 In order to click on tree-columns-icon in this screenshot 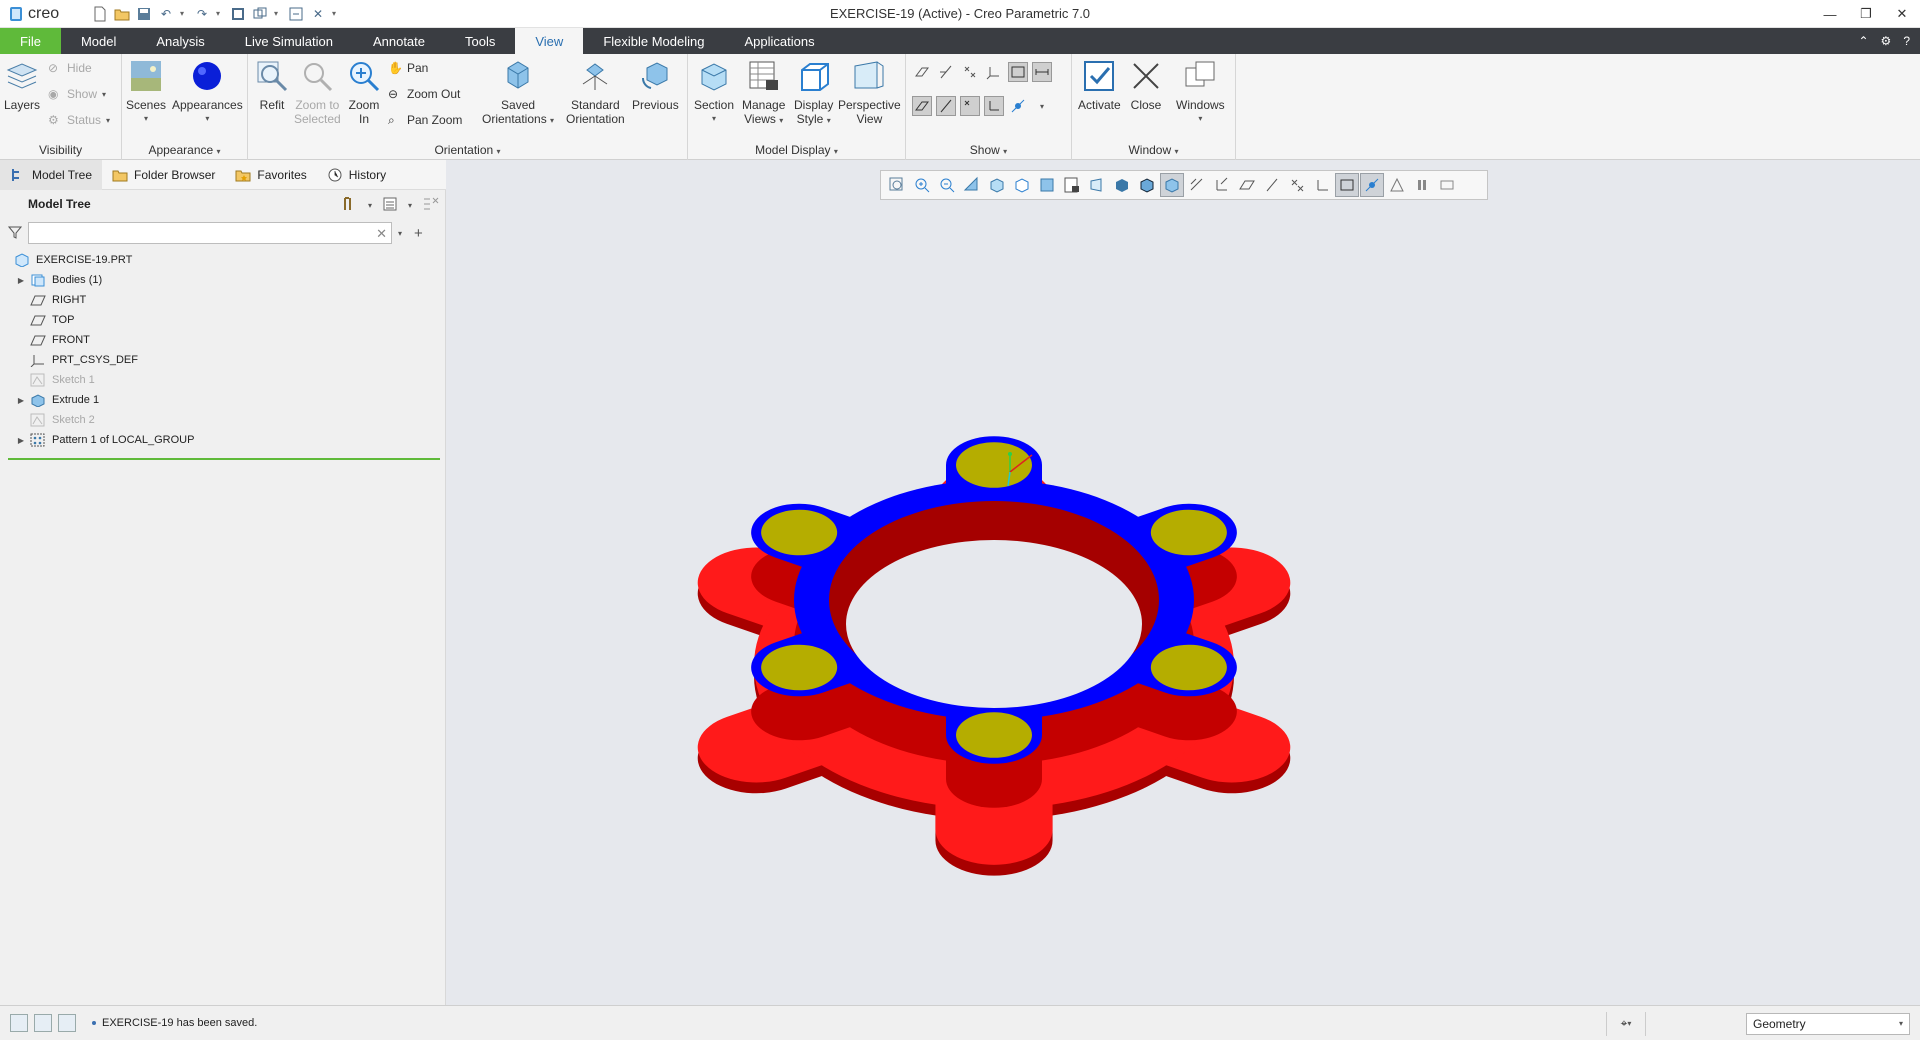, I will do `click(390, 205)`.